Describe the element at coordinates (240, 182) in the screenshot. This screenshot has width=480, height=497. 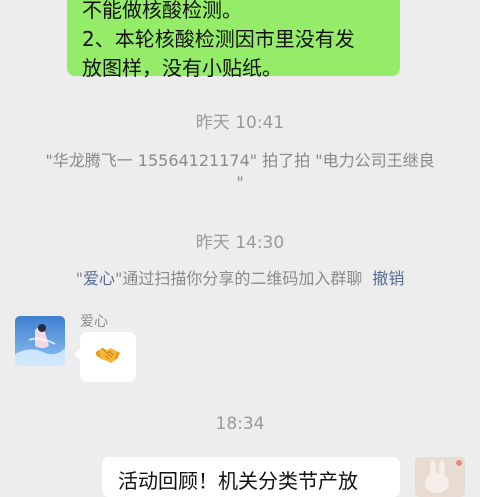
I see `pat-notice-line: "` at that location.